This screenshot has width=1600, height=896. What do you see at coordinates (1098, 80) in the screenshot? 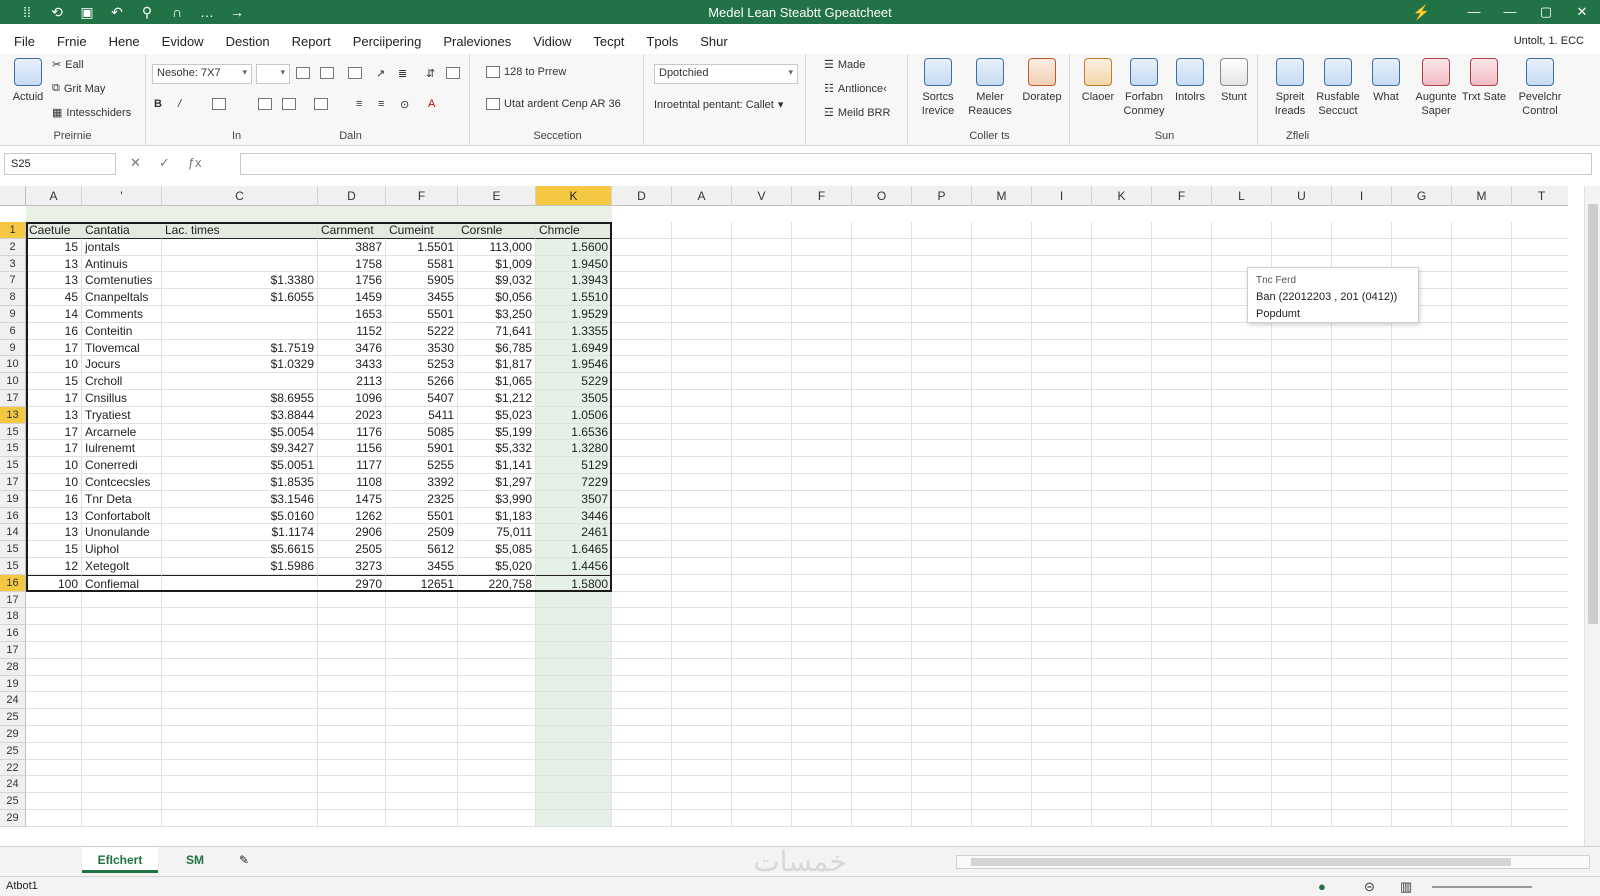
I see `clear-button: Claoer` at bounding box center [1098, 80].